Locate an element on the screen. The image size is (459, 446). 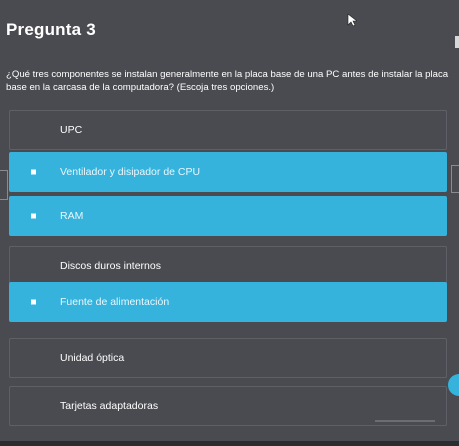
scrollbar-indicator is located at coordinates (457, 42).